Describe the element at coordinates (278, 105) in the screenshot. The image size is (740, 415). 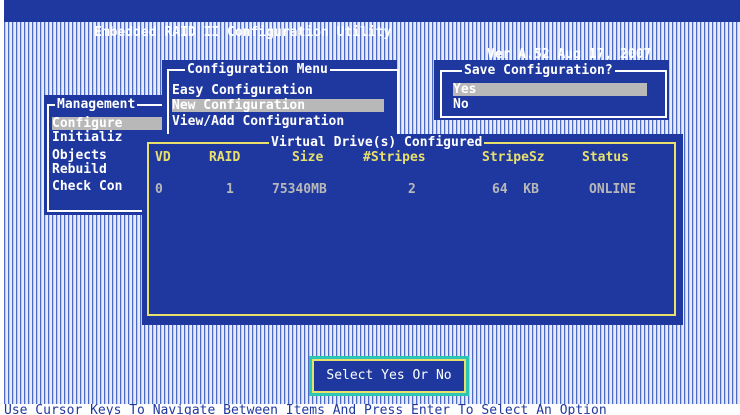
I see `menu-item-new-configuration: New Configuration` at that location.